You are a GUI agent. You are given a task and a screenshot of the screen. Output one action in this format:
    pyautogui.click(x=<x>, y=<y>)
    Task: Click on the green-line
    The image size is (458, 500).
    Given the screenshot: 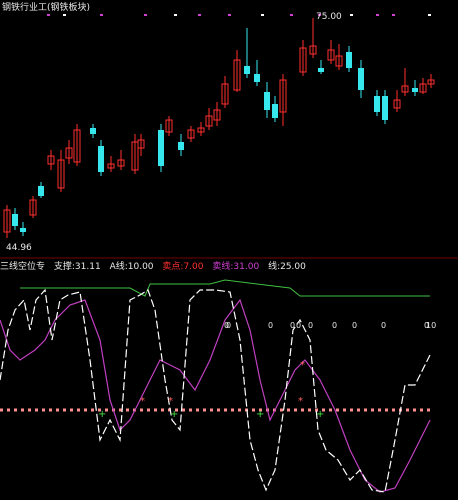 What is the action you would take?
    pyautogui.click(x=225, y=288)
    